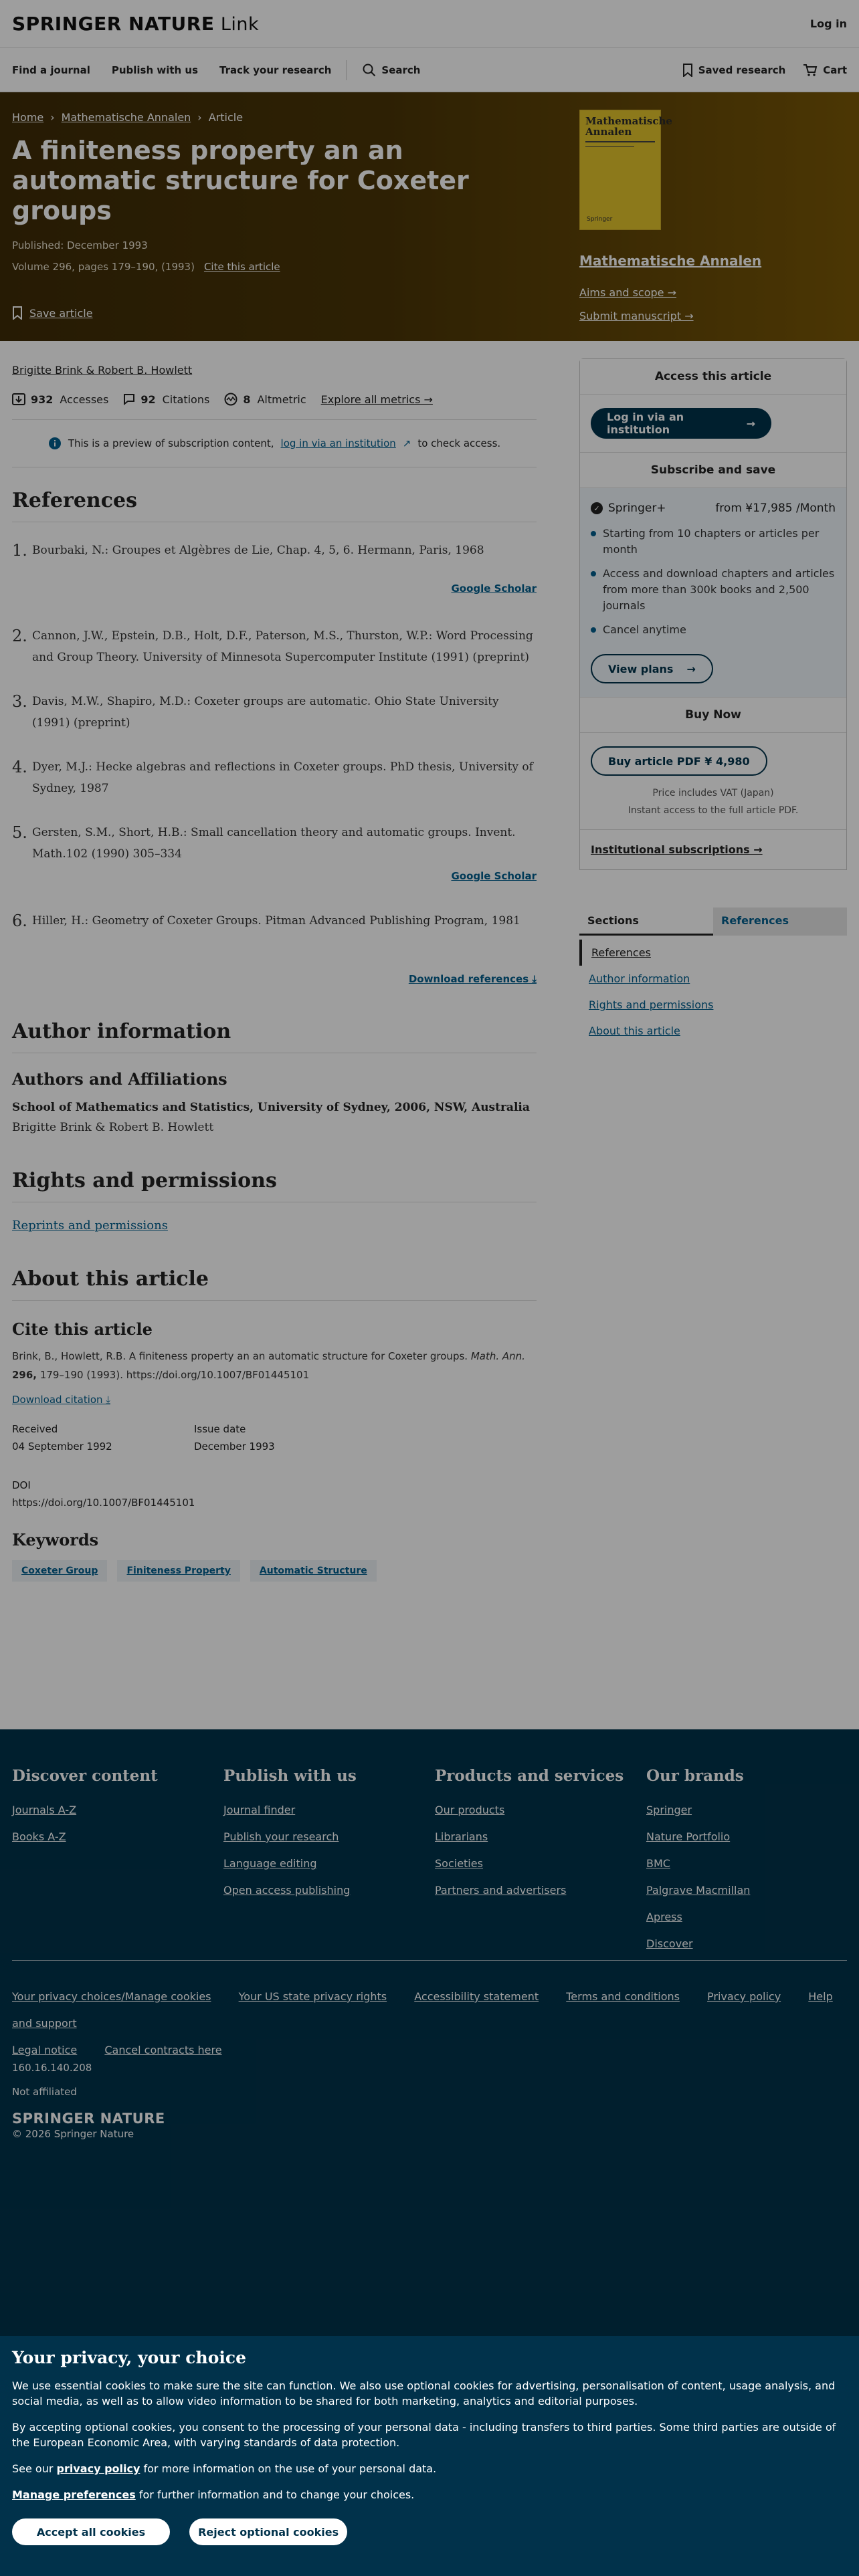 This screenshot has height=2576, width=859. Describe the element at coordinates (33, 2469) in the screenshot. I see `cookie-text: See our` at that location.